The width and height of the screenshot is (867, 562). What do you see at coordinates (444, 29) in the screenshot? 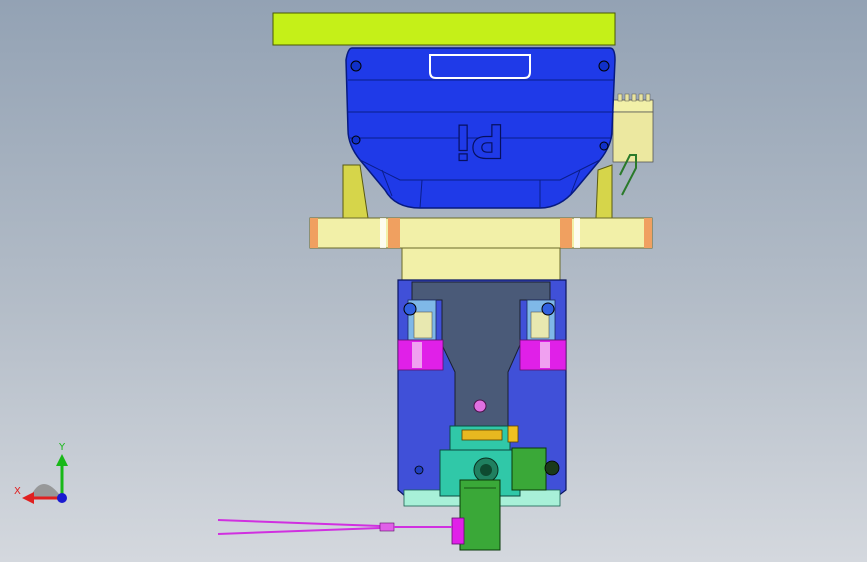
I see `top-mounting-plate` at bounding box center [444, 29].